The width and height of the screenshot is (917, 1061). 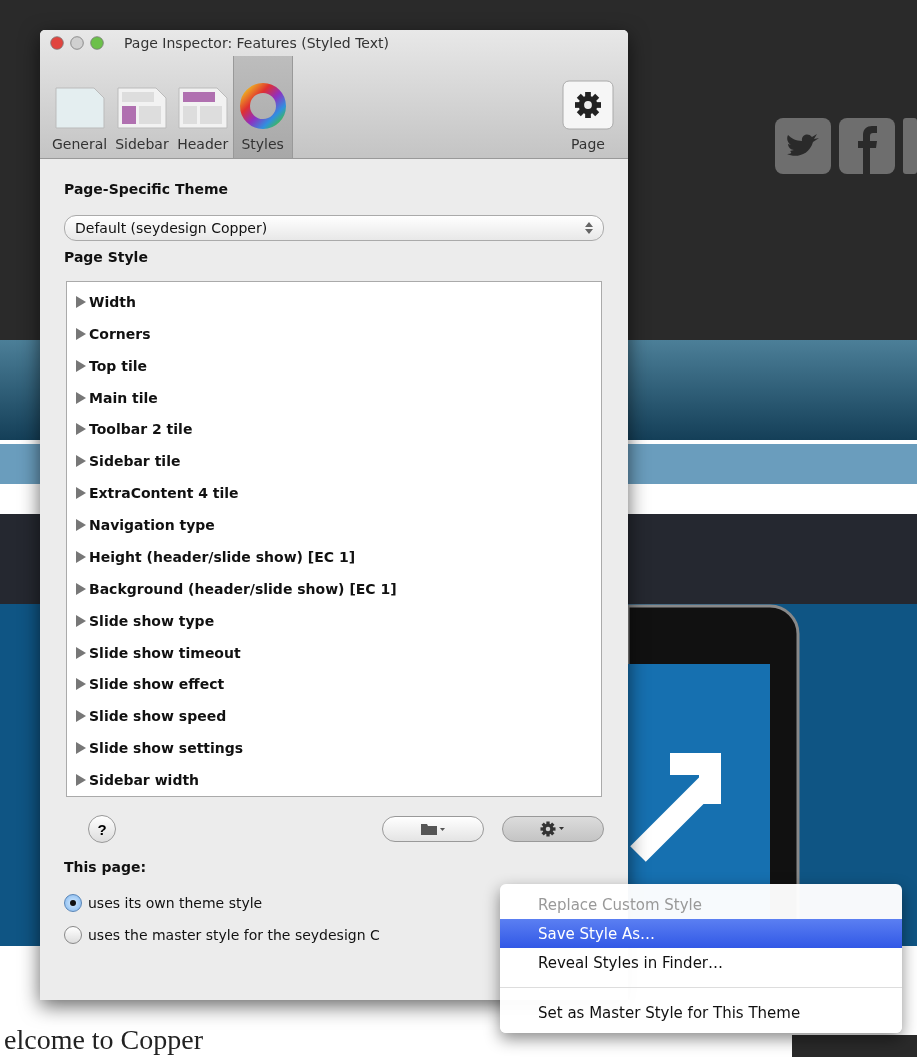 I want to click on list-item-label: Slide show speed, so click(x=158, y=716).